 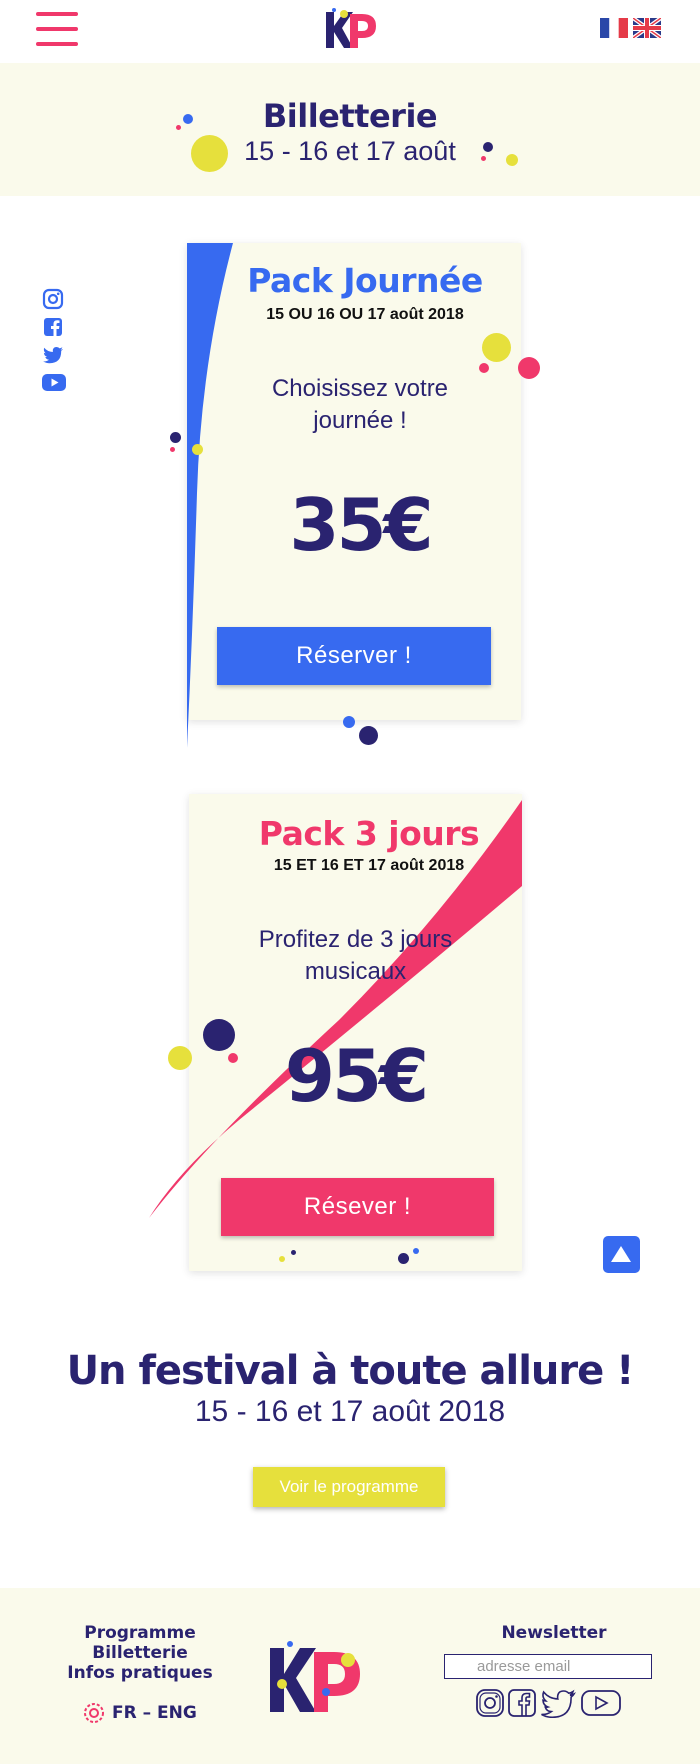 What do you see at coordinates (350, 116) in the screenshot?
I see `page-title: Billetterie` at bounding box center [350, 116].